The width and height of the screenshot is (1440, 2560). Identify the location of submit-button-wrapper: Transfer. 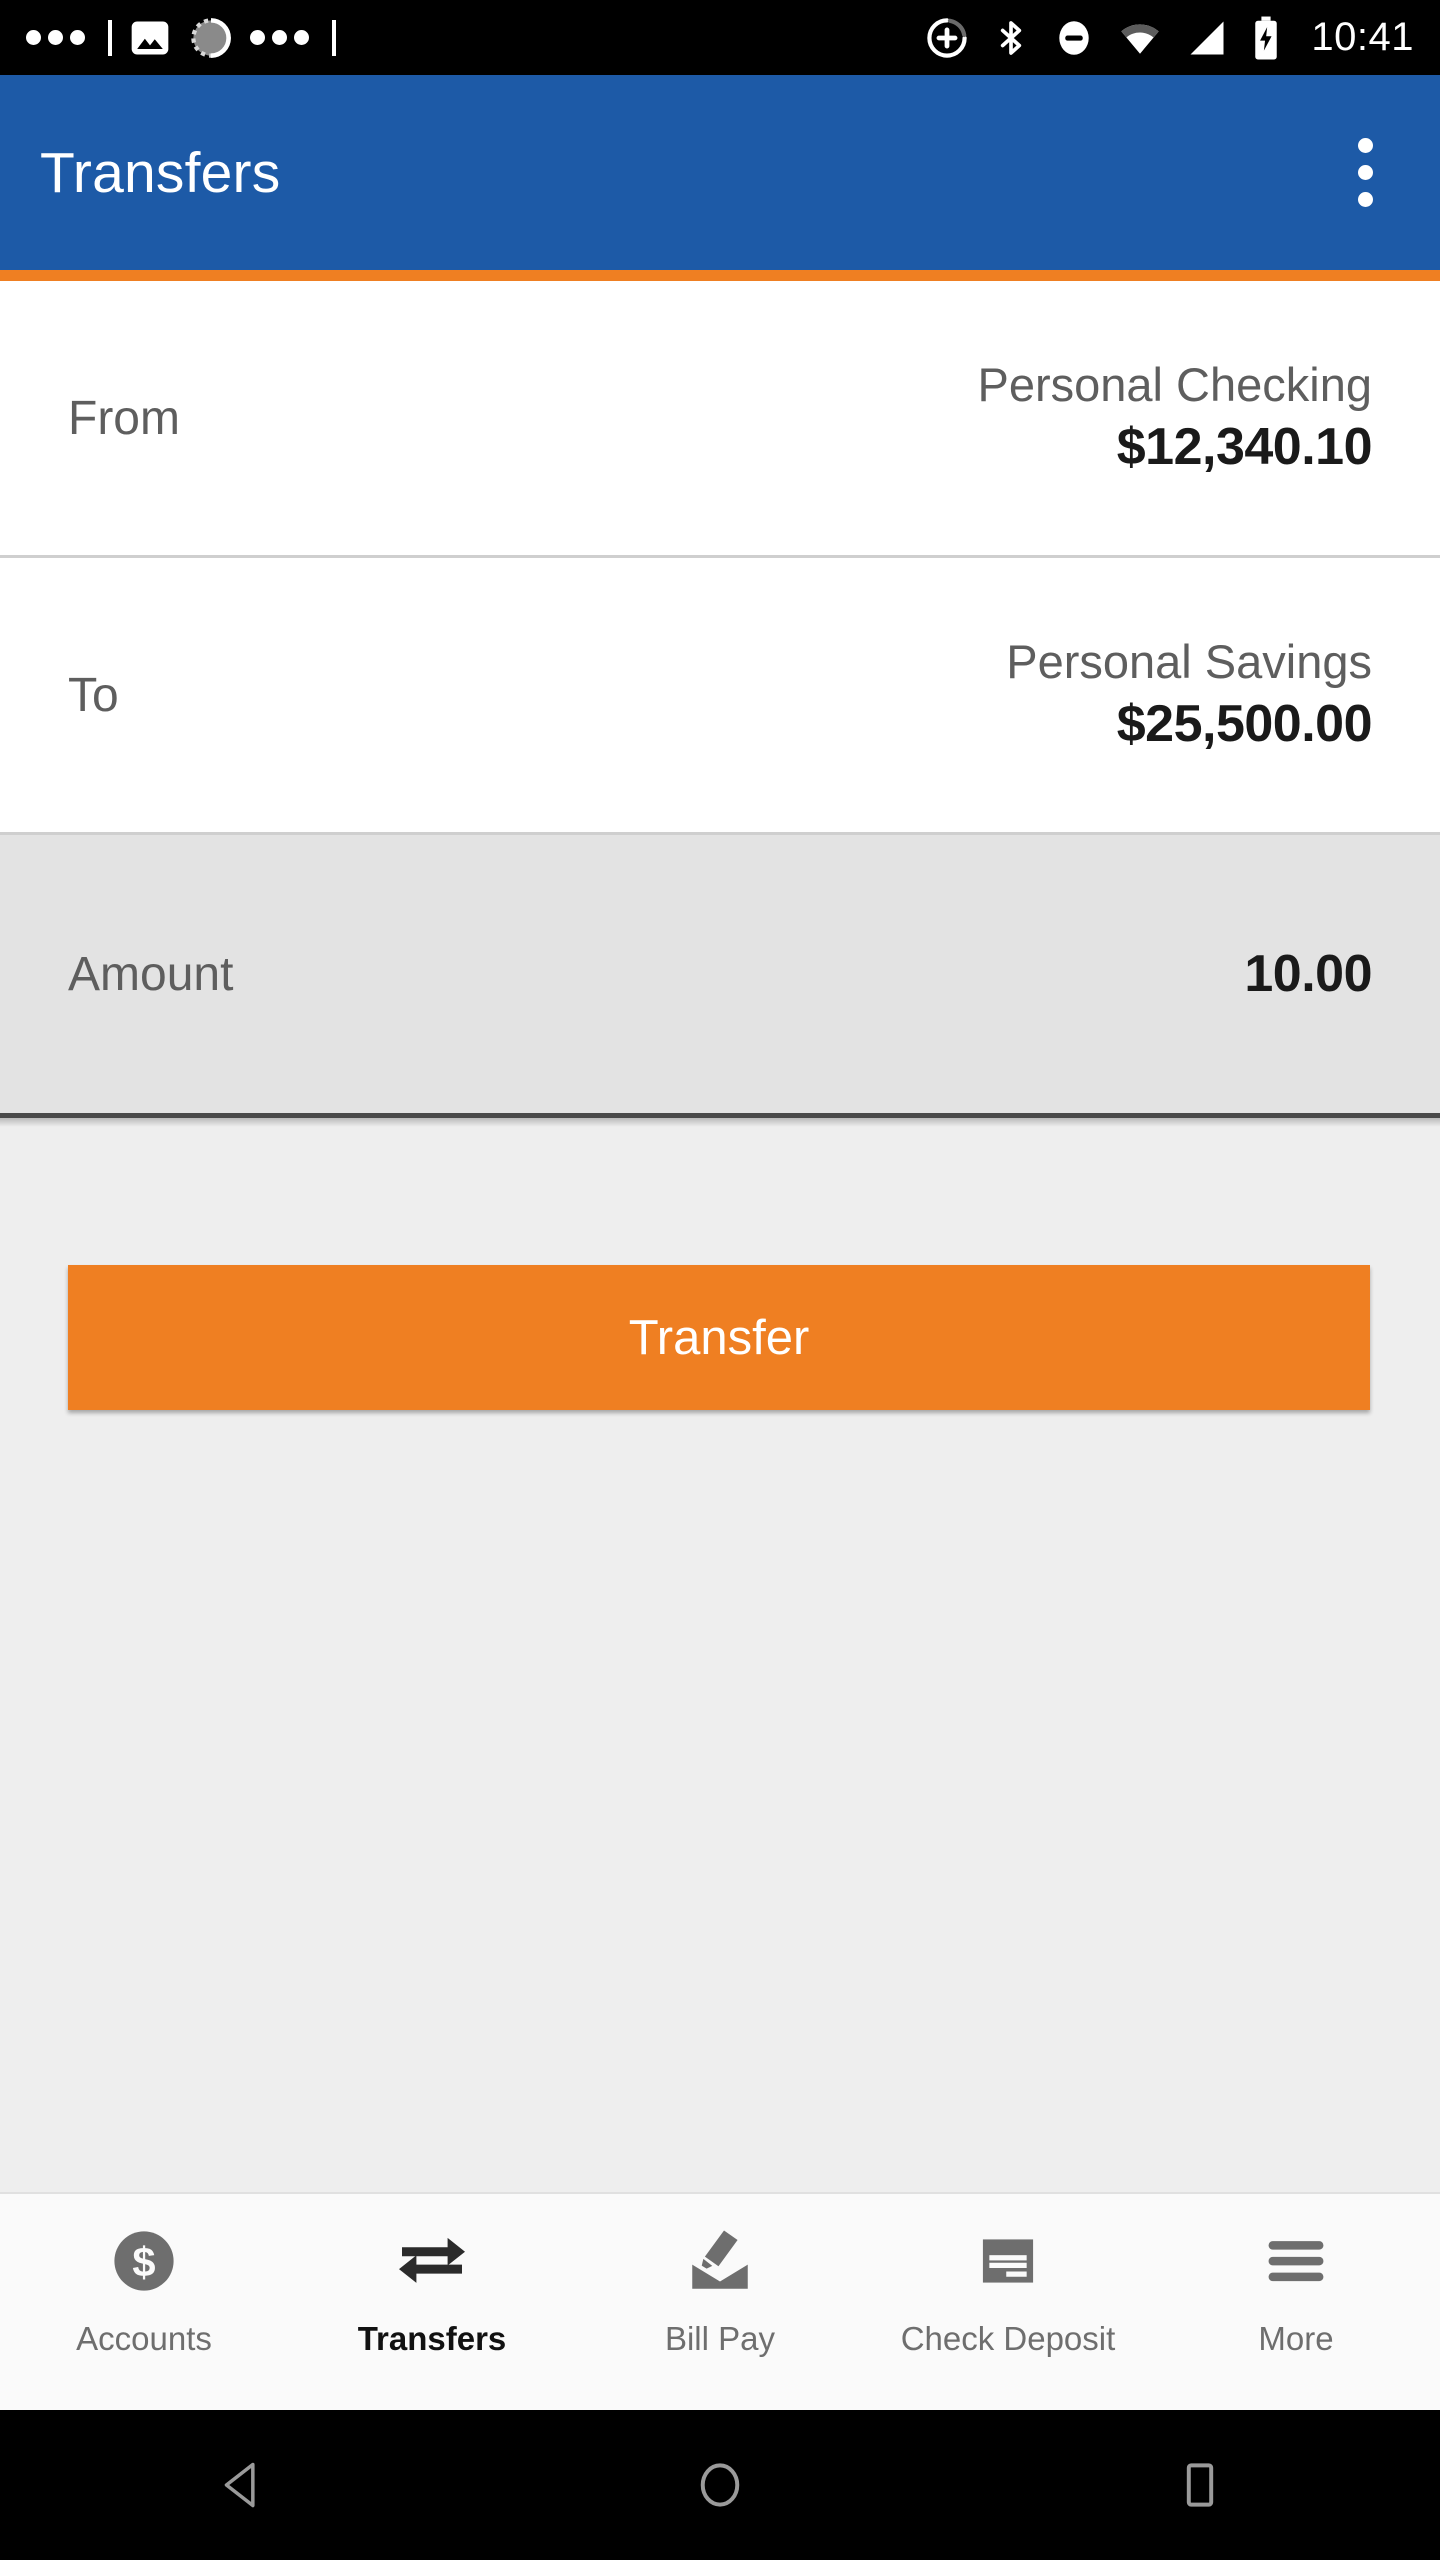
(720, 1268).